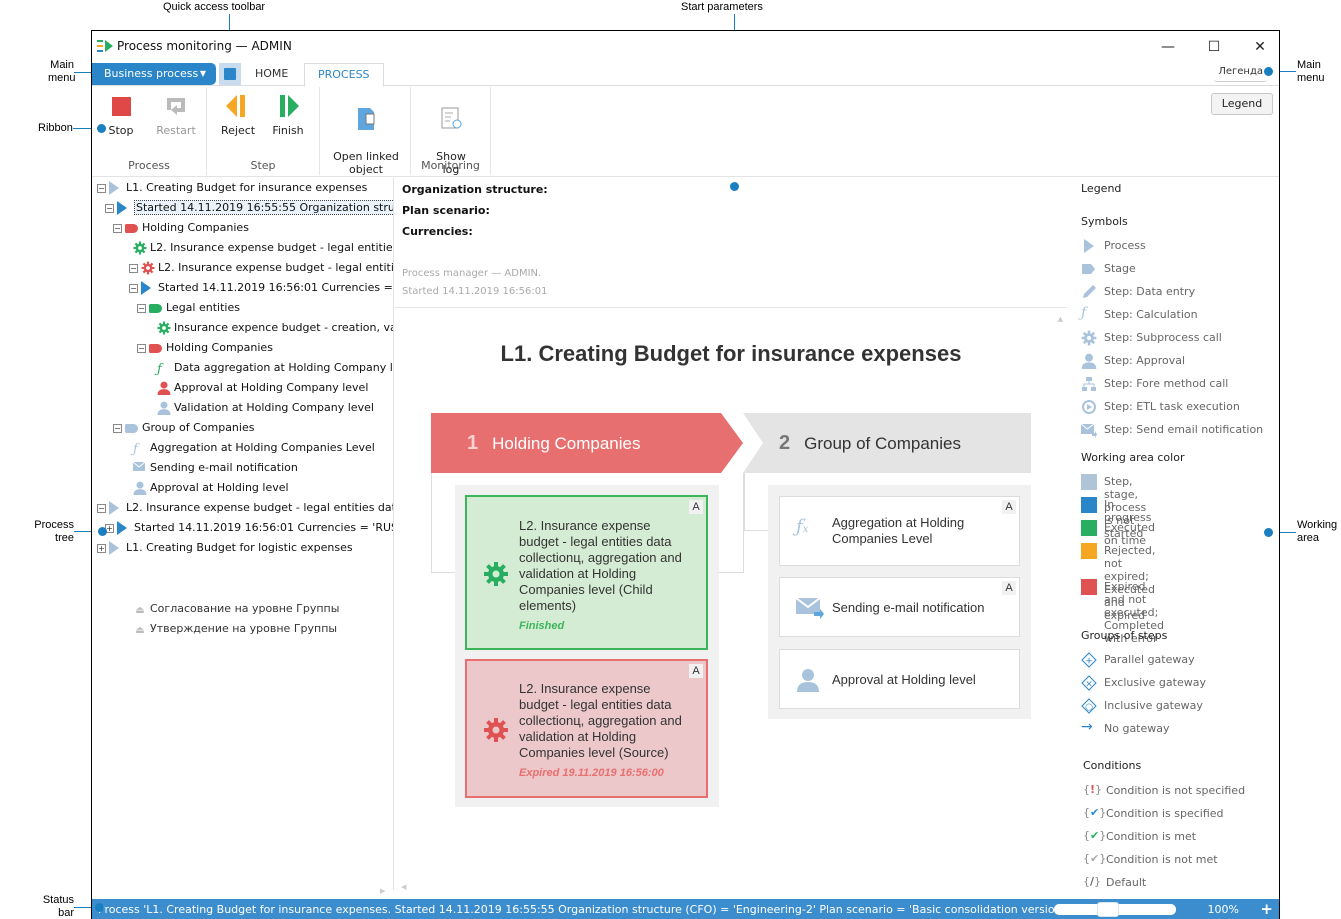  I want to click on user-icon, so click(1089, 361).